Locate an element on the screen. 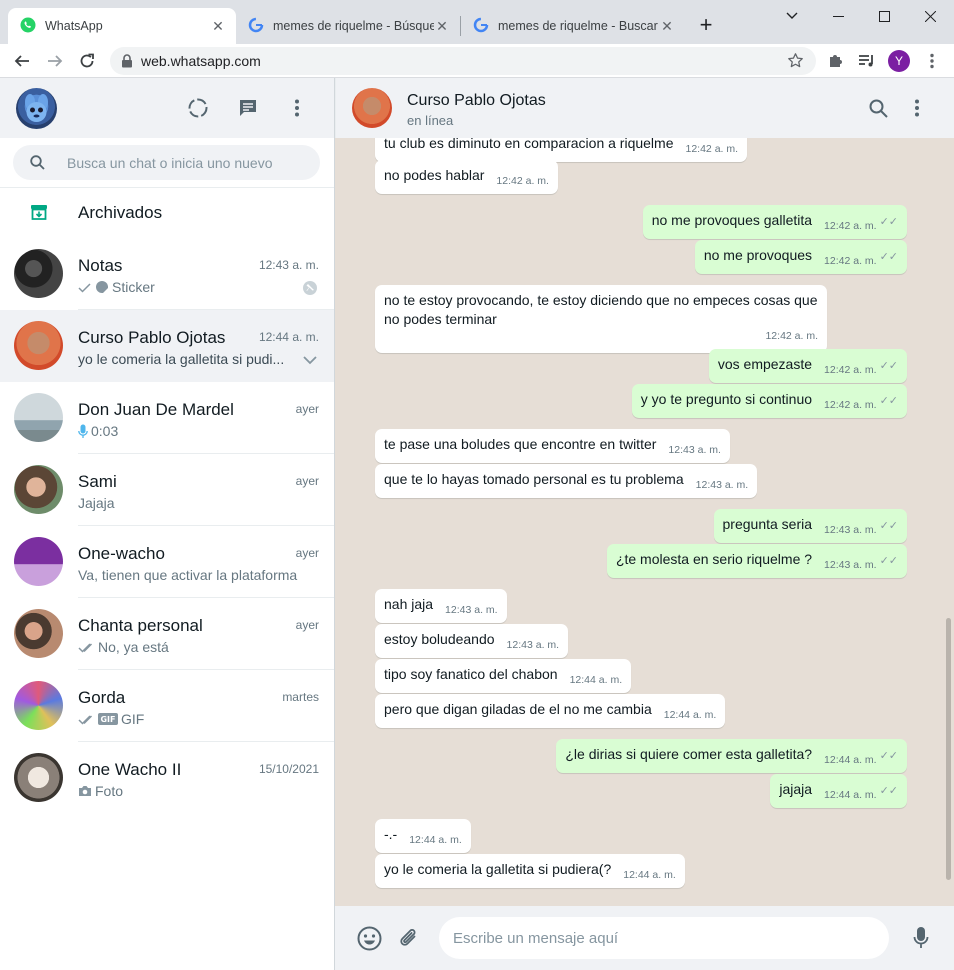 This screenshot has height=970, width=954. reload-icon is located at coordinates (87, 61).